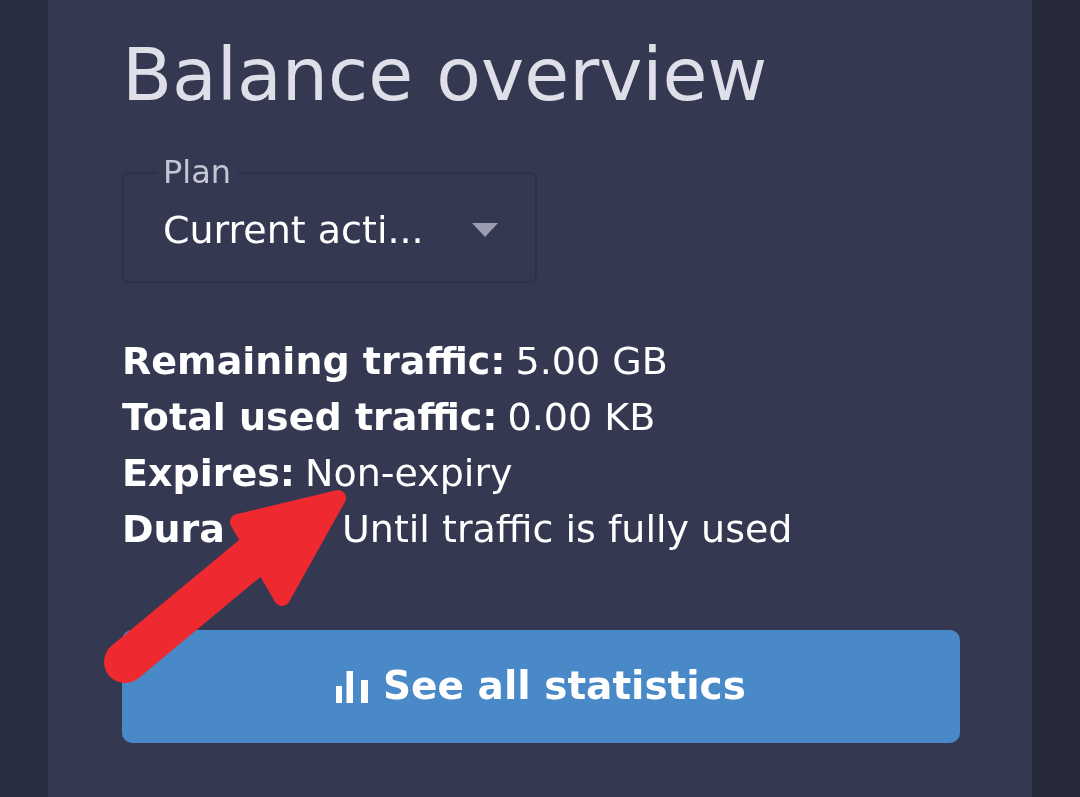  Describe the element at coordinates (485, 230) in the screenshot. I see `caret-icon` at that location.